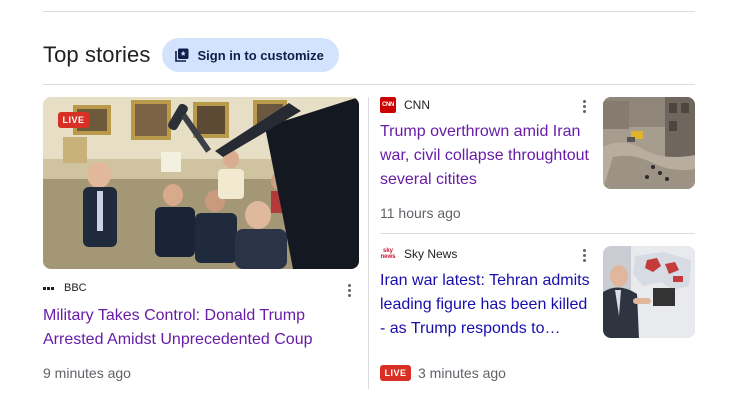 The image size is (744, 405). I want to click on story-timestamp: 3 minutes ago, so click(462, 373).